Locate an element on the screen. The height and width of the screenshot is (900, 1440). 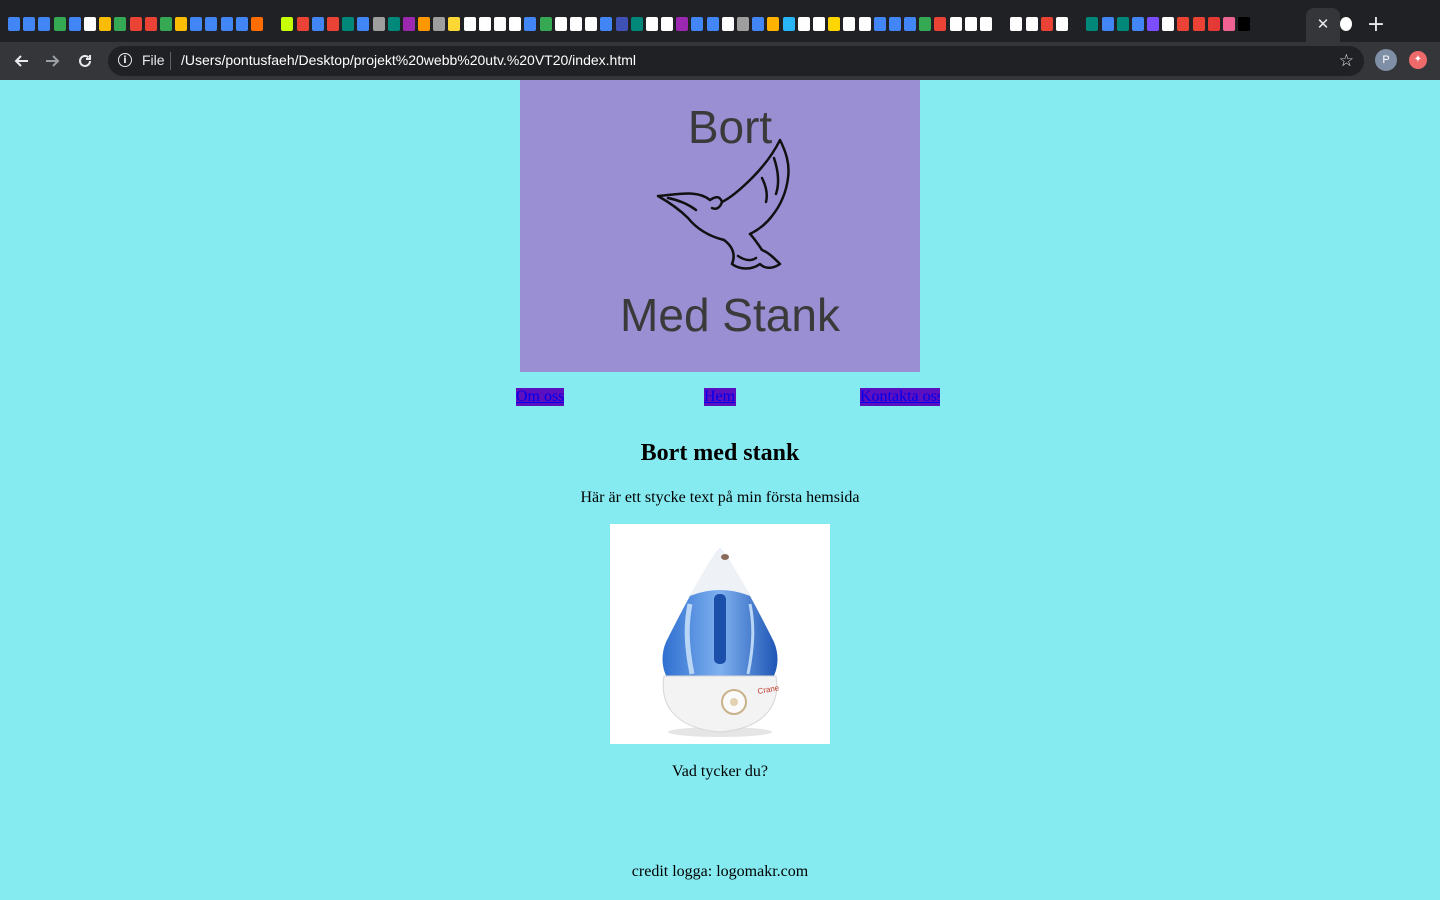
tab-favicon is located at coordinates (1346, 24).